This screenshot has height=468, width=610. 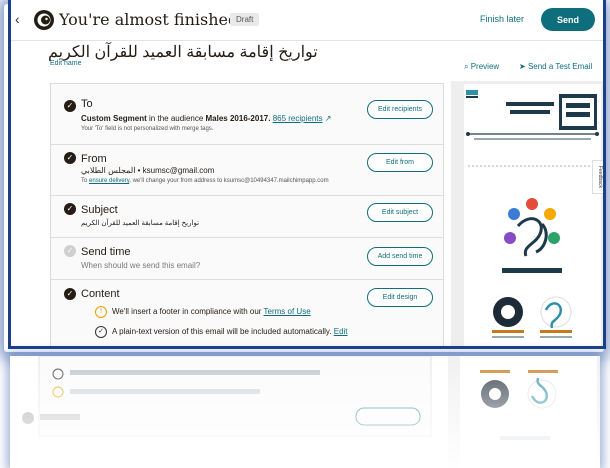 I want to click on row-heading: Subject, so click(x=99, y=210).